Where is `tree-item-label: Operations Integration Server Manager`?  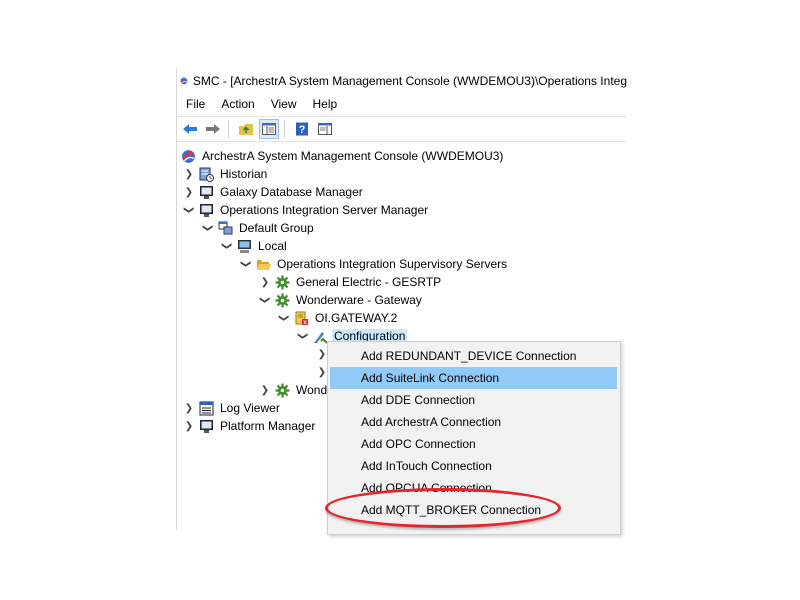 tree-item-label: Operations Integration Server Manager is located at coordinates (324, 210).